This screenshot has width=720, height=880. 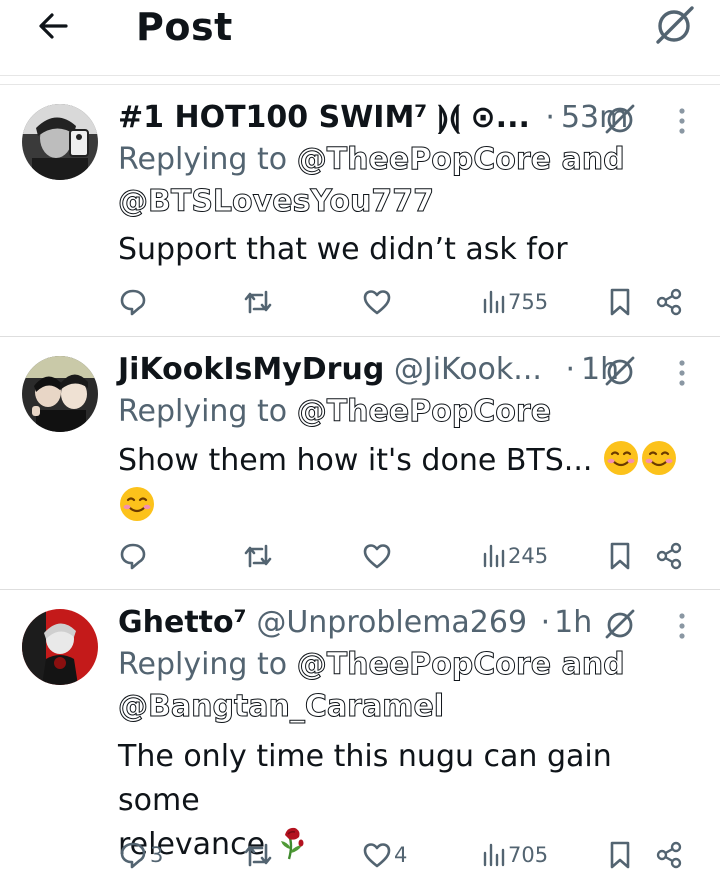 What do you see at coordinates (408, 556) in the screenshot?
I see `tweet-actions: 245` at bounding box center [408, 556].